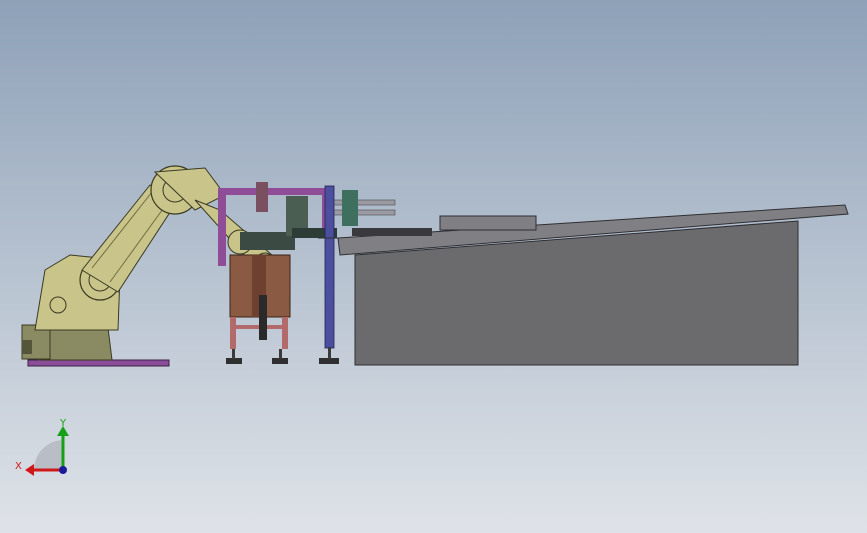  Describe the element at coordinates (329, 353) in the screenshot. I see `support-column-screw` at that location.